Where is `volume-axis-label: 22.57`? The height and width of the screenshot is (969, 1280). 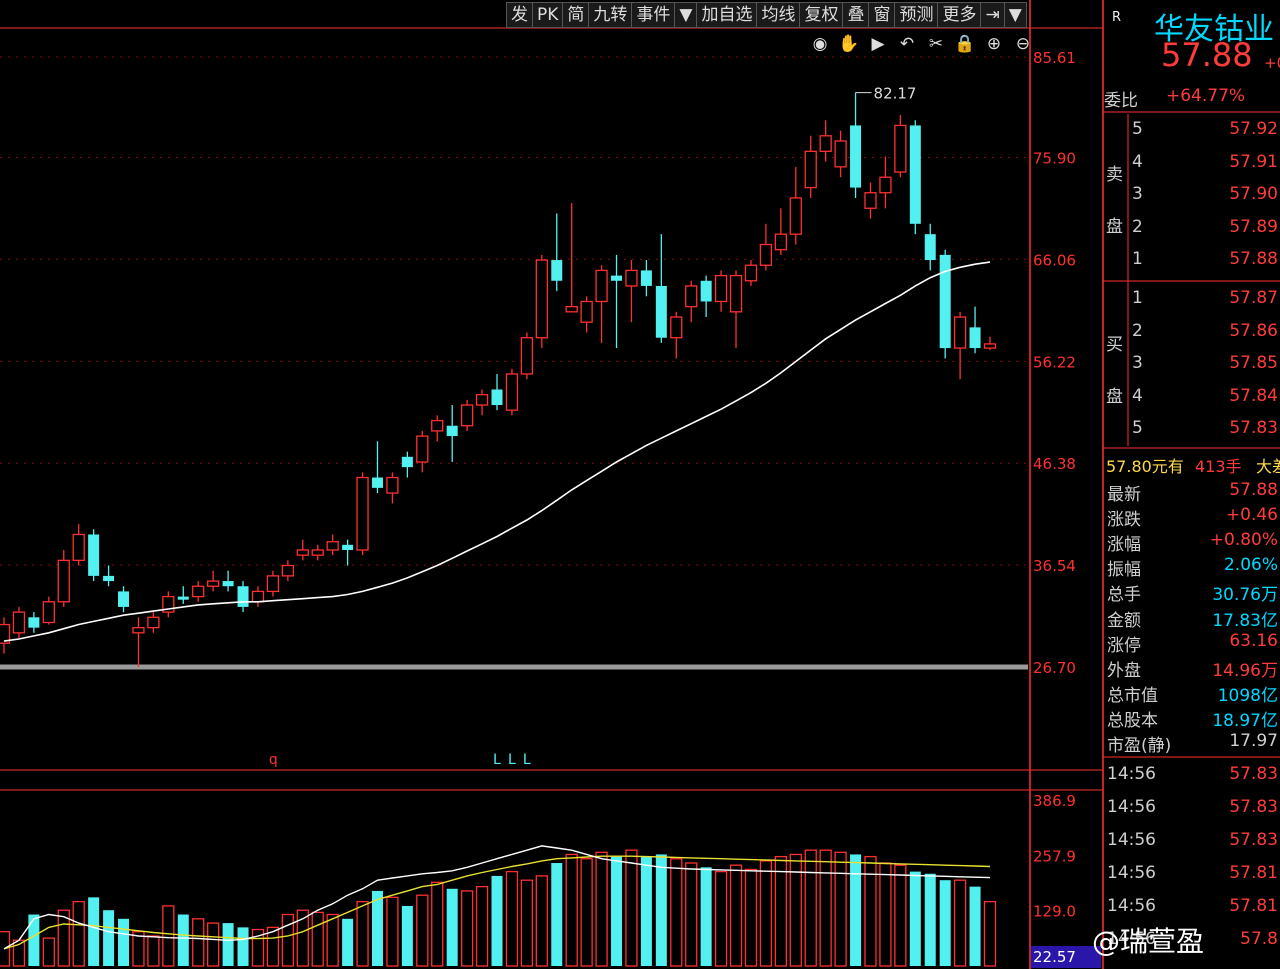 volume-axis-label: 22.57 is located at coordinates (1054, 957).